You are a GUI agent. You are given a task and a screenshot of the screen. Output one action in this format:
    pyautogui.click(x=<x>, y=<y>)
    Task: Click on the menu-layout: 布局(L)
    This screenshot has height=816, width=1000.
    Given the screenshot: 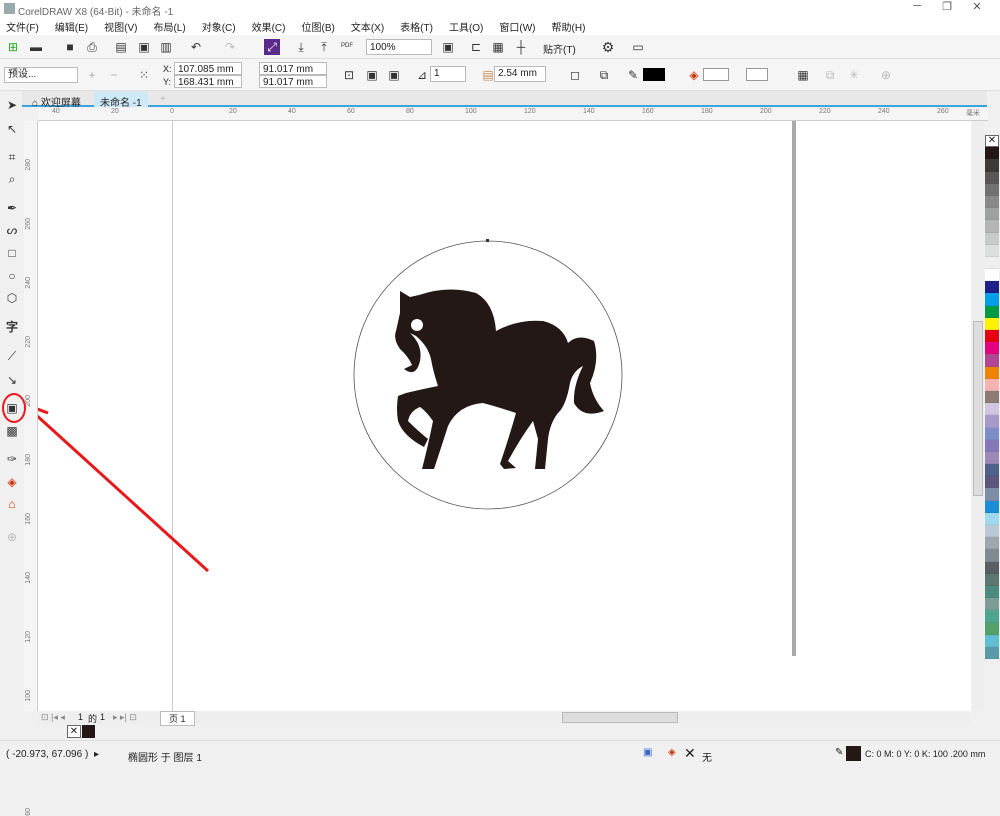 What is the action you would take?
    pyautogui.click(x=169, y=26)
    